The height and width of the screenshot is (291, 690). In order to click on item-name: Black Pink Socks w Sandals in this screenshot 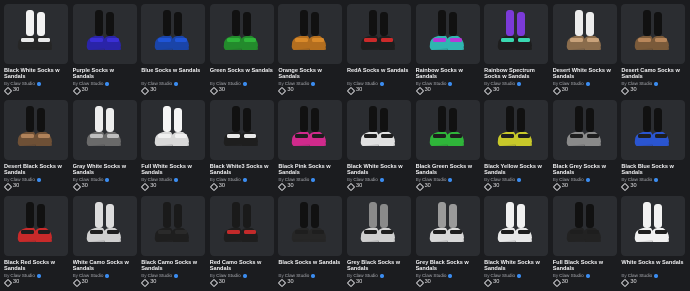, I will do `click(310, 170)`.